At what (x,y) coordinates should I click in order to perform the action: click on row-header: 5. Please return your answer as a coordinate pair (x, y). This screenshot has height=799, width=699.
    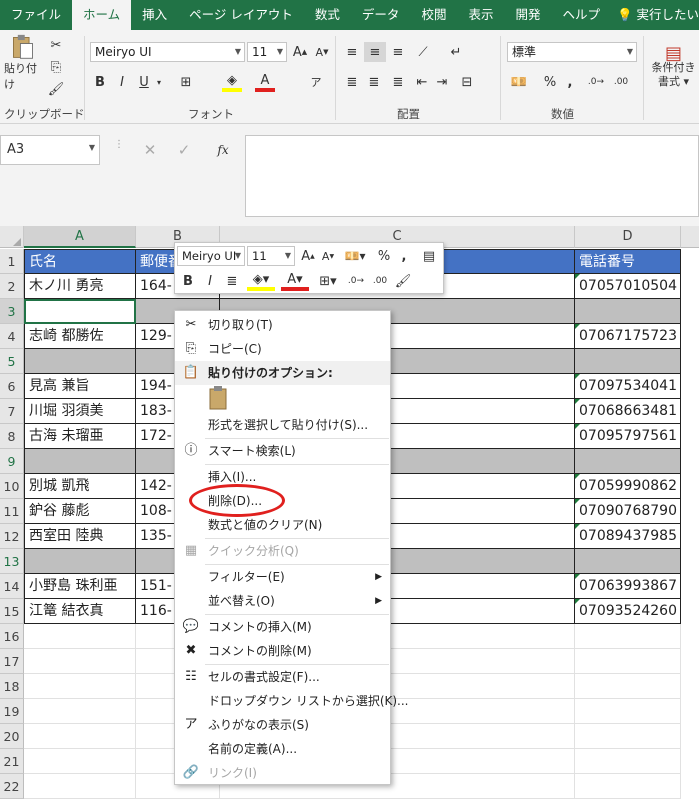
    Looking at the image, I should click on (12, 361).